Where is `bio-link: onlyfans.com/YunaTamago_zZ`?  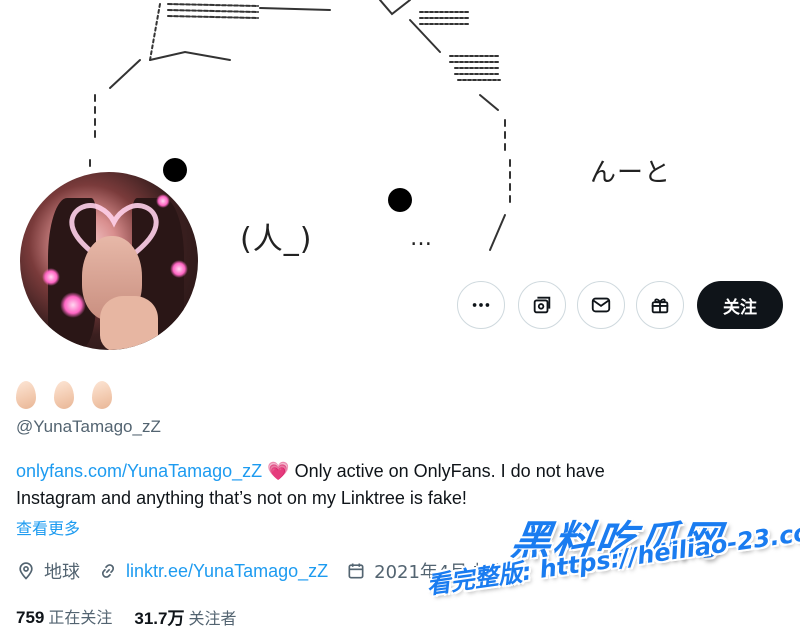 bio-link: onlyfans.com/YunaTamago_zZ is located at coordinates (139, 471).